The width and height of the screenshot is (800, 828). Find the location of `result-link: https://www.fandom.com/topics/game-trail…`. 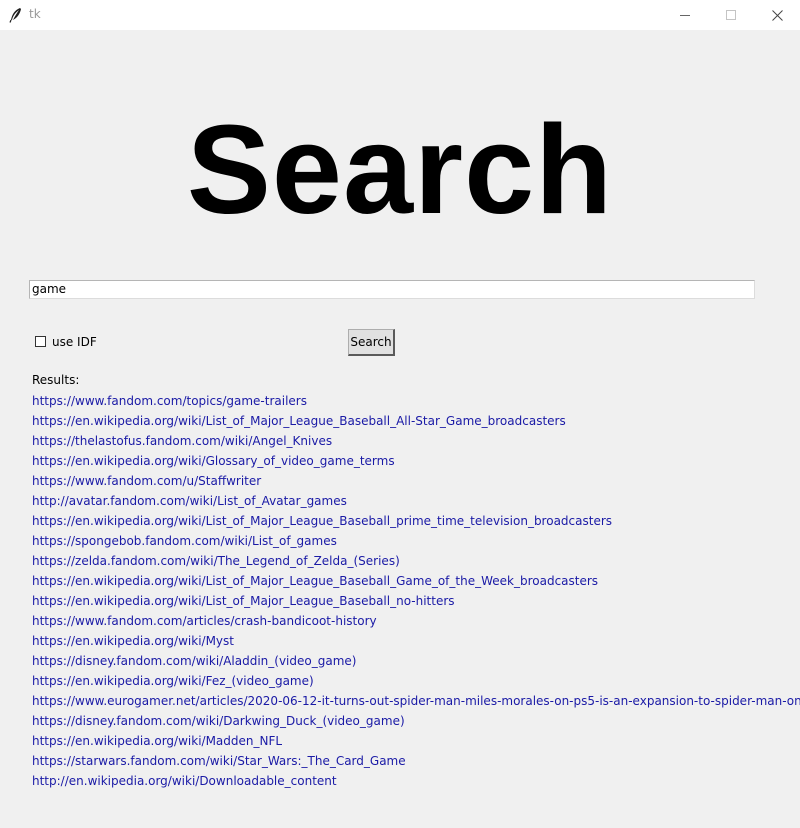

result-link: https://www.fandom.com/topics/game-trail… is located at coordinates (169, 401).